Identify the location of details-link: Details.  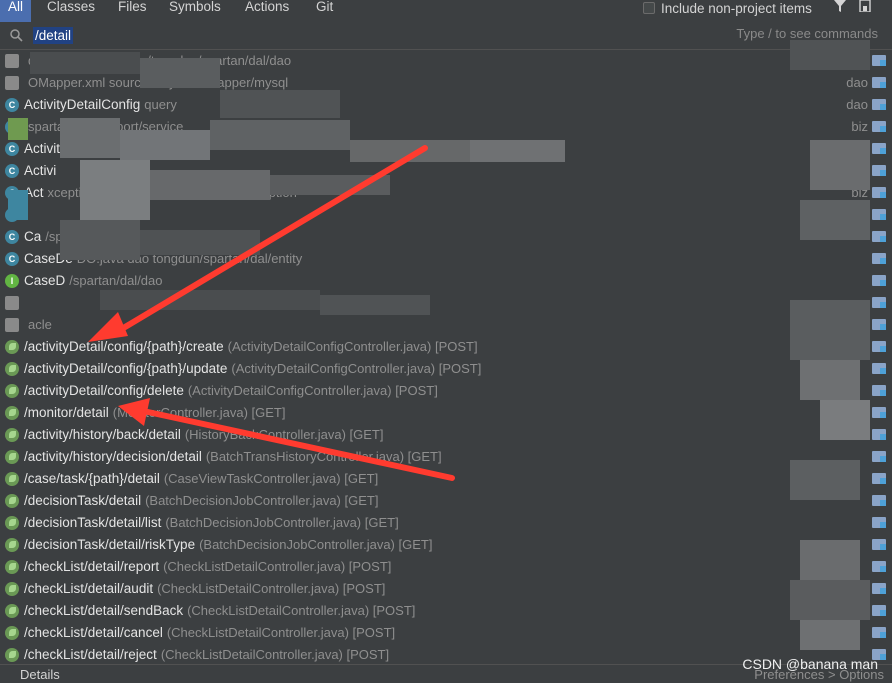
(40, 674).